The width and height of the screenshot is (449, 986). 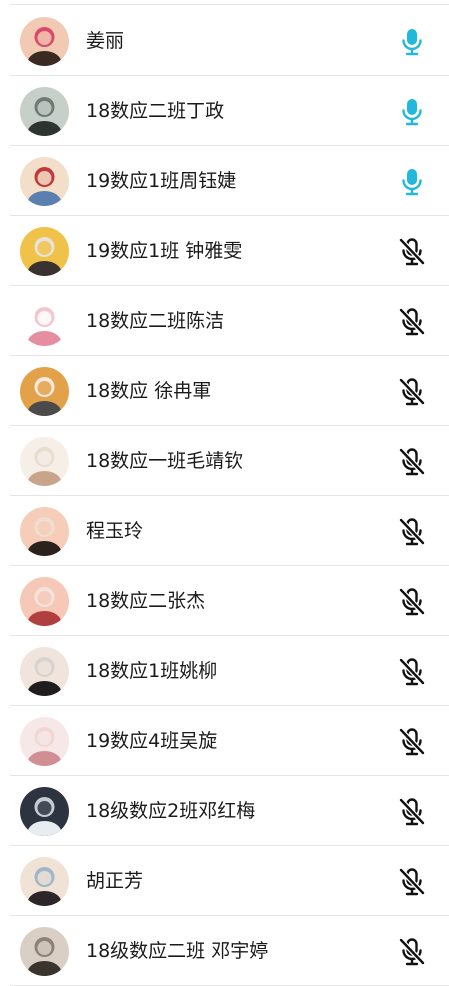 I want to click on member-row: 18数应 徐冉軍, so click(x=224, y=391).